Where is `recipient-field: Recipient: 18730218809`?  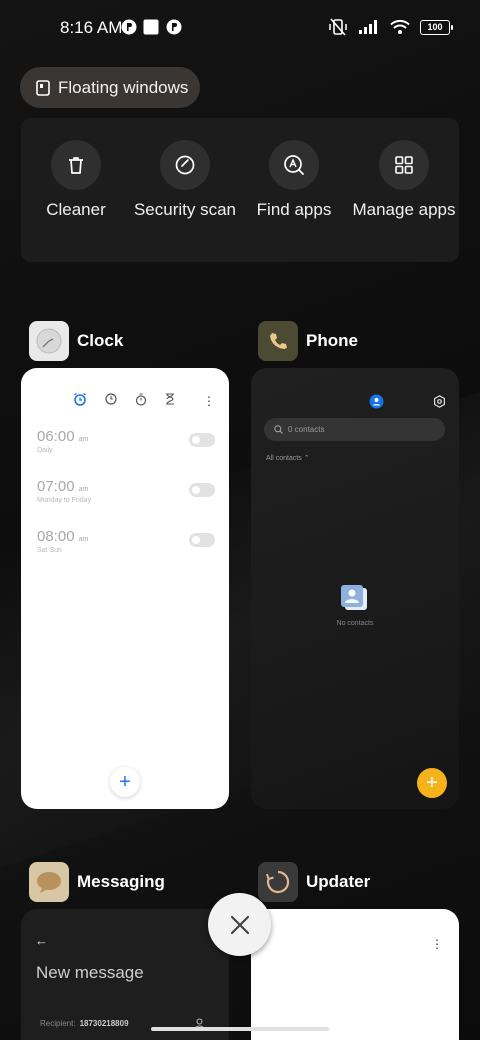 recipient-field: Recipient: 18730218809 is located at coordinates (84, 1023).